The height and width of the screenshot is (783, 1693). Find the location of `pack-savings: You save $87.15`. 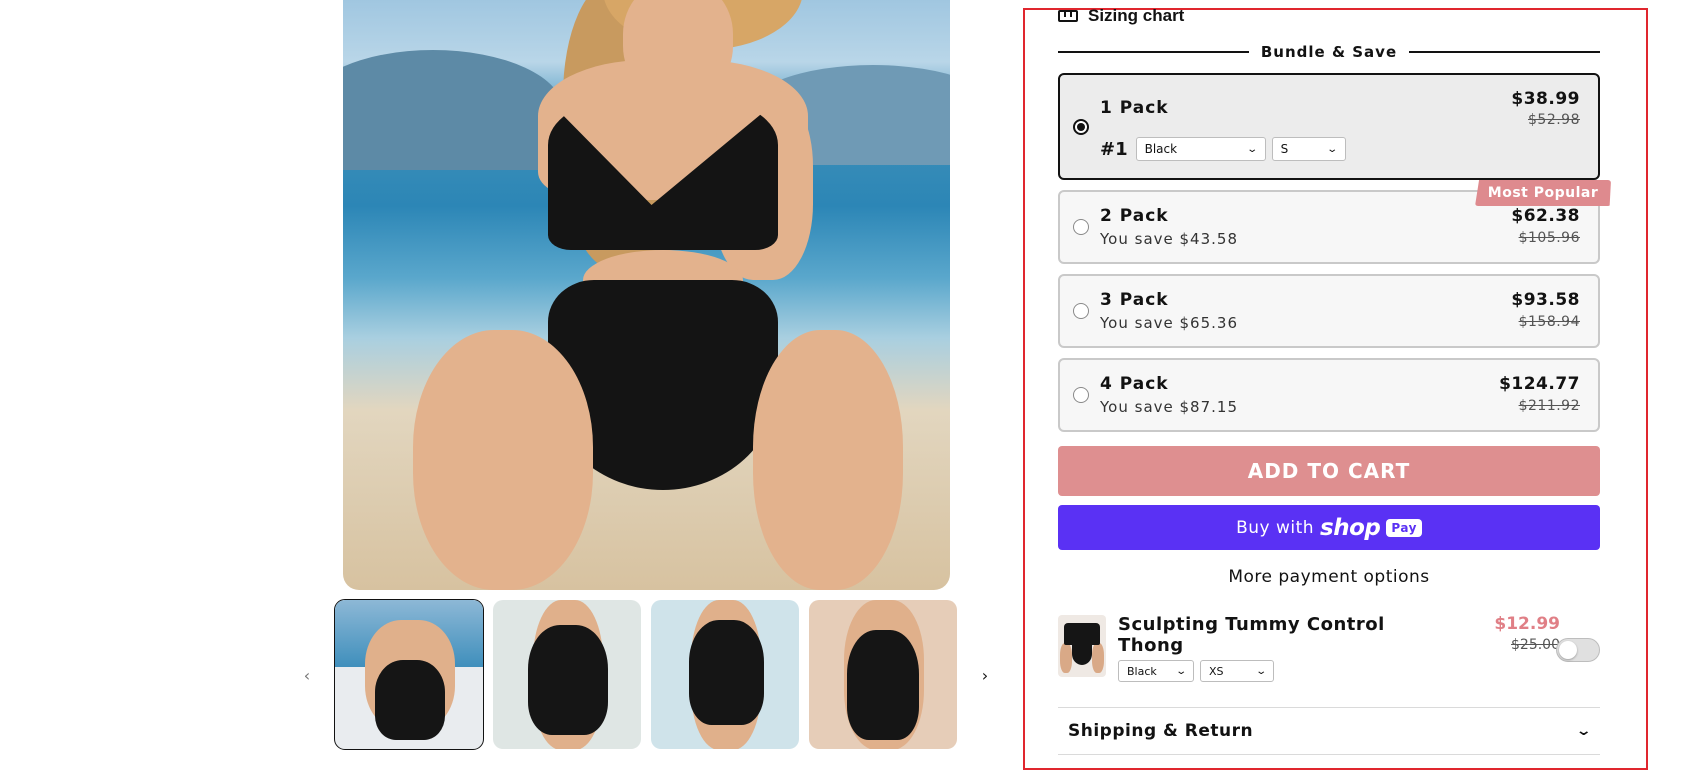

pack-savings: You save $87.15 is located at coordinates (1169, 407).